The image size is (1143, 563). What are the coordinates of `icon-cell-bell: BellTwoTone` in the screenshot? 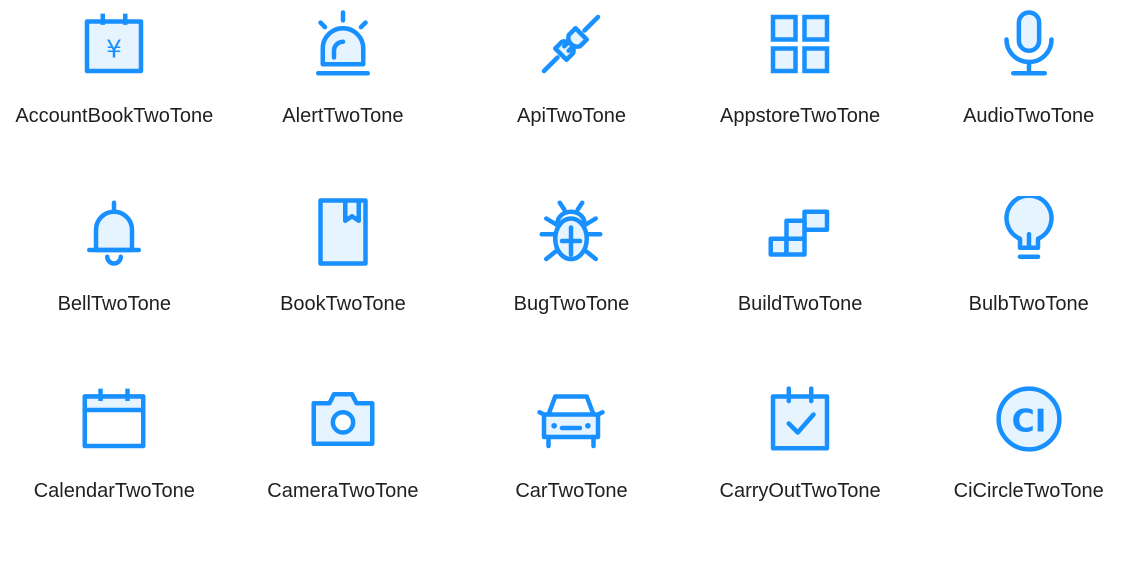 It's located at (114, 282).